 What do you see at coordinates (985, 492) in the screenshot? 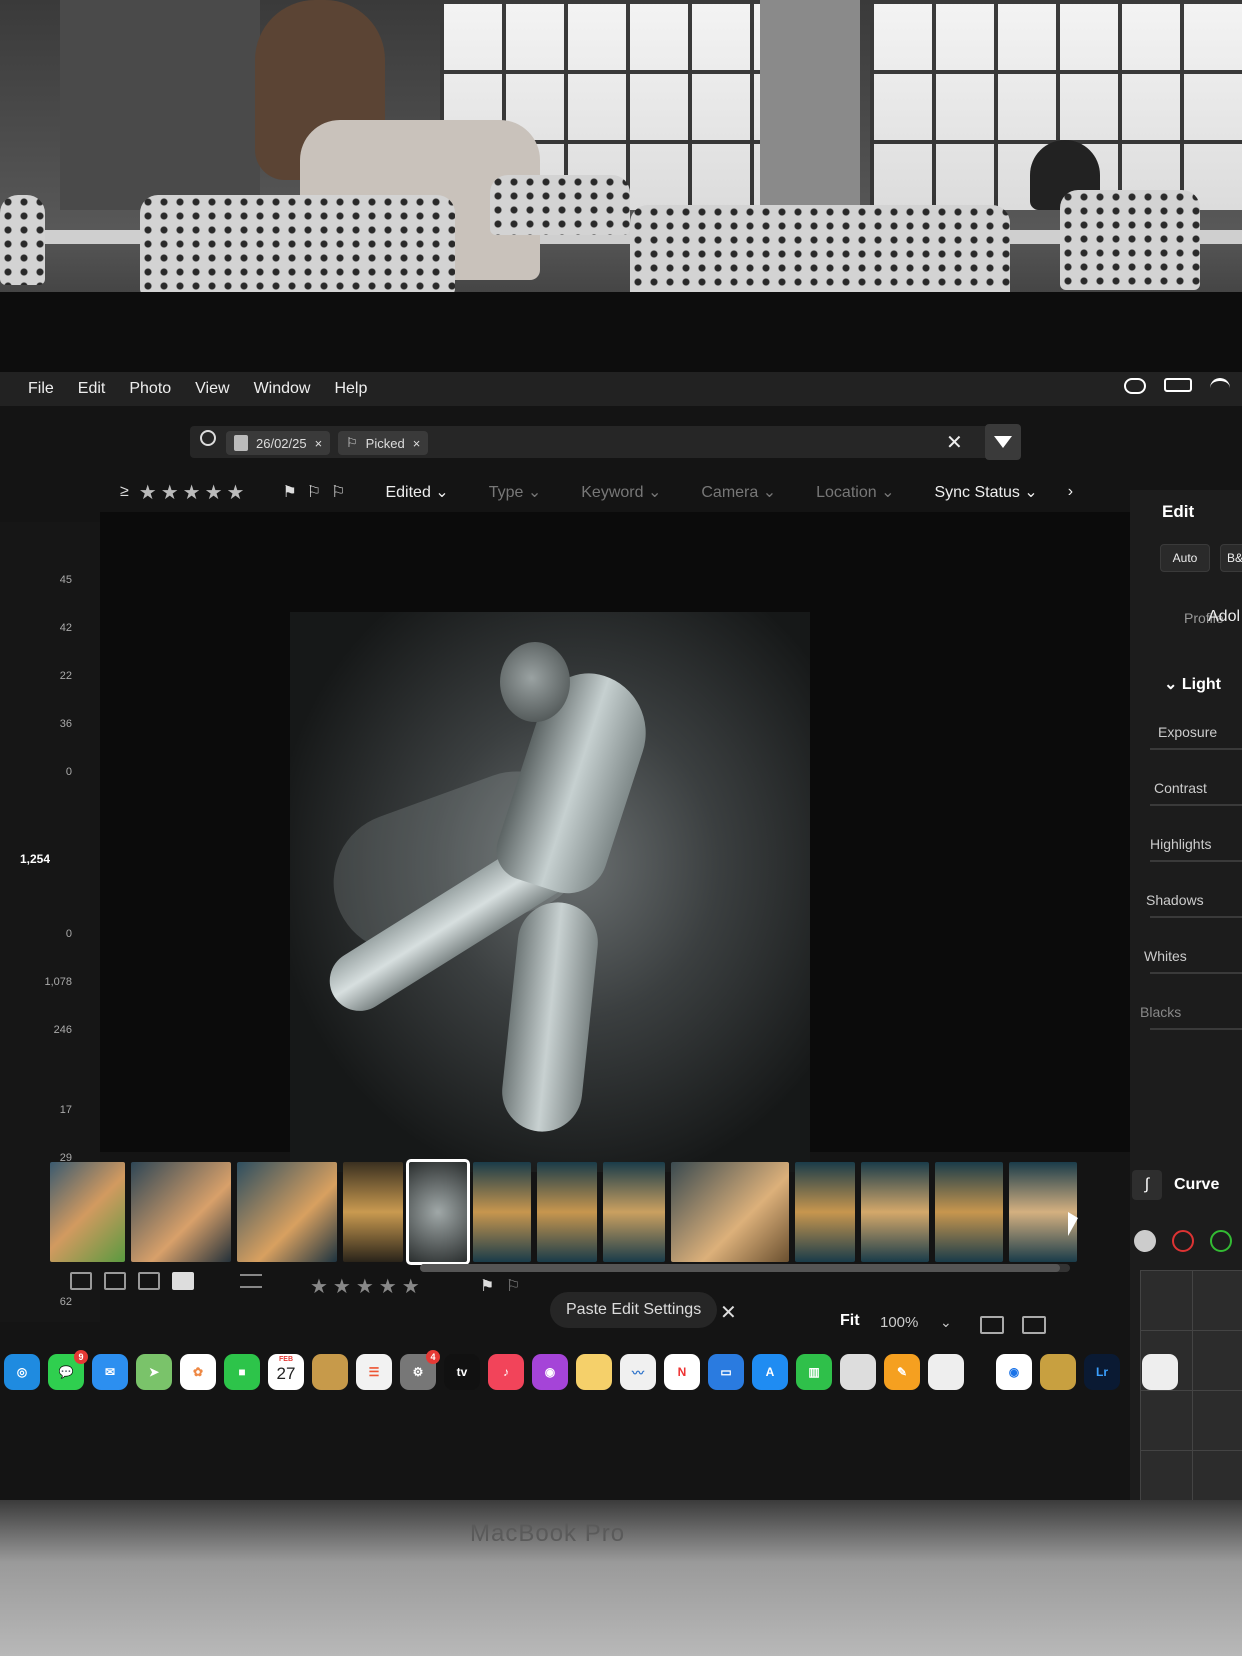
I see `sync-status-dropdown: Sync Status ⌄` at bounding box center [985, 492].